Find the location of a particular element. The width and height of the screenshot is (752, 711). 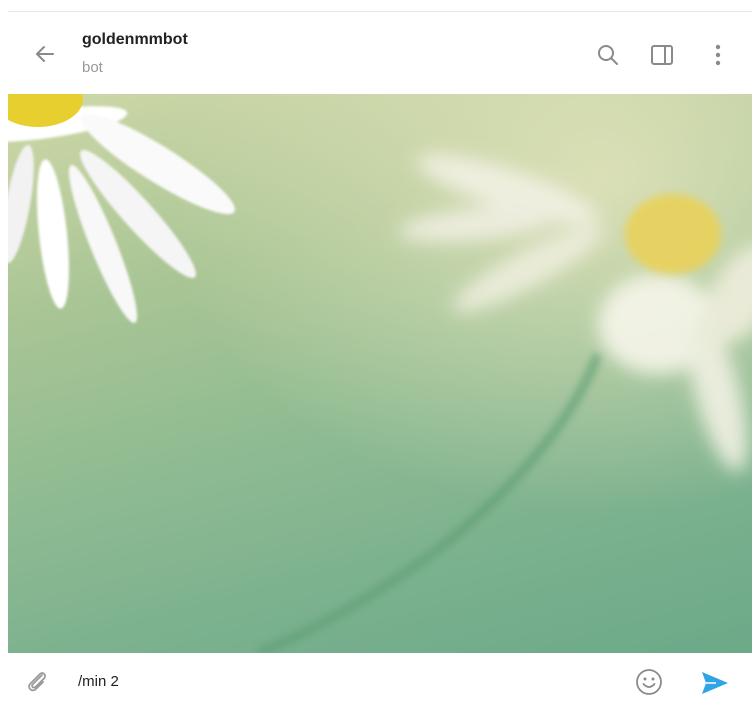

smile-icon is located at coordinates (649, 682).